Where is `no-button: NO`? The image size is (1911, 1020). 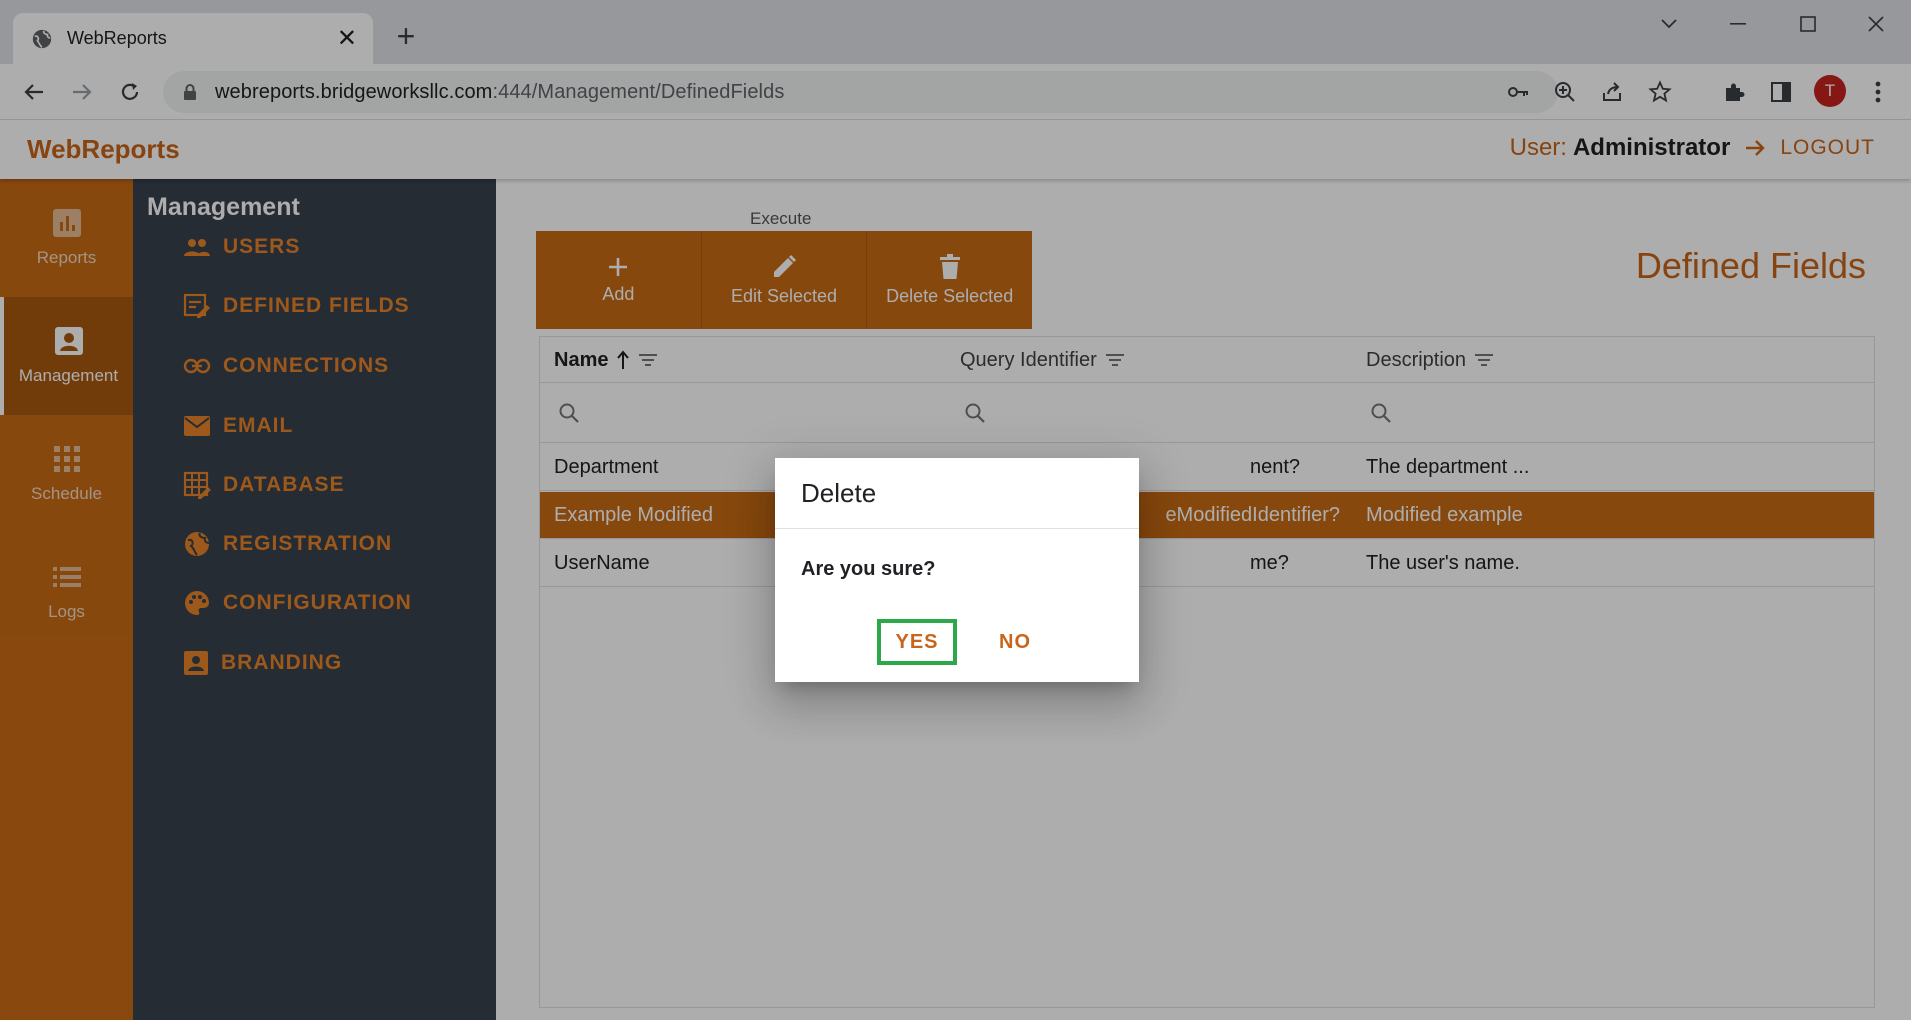
no-button: NO is located at coordinates (1015, 642).